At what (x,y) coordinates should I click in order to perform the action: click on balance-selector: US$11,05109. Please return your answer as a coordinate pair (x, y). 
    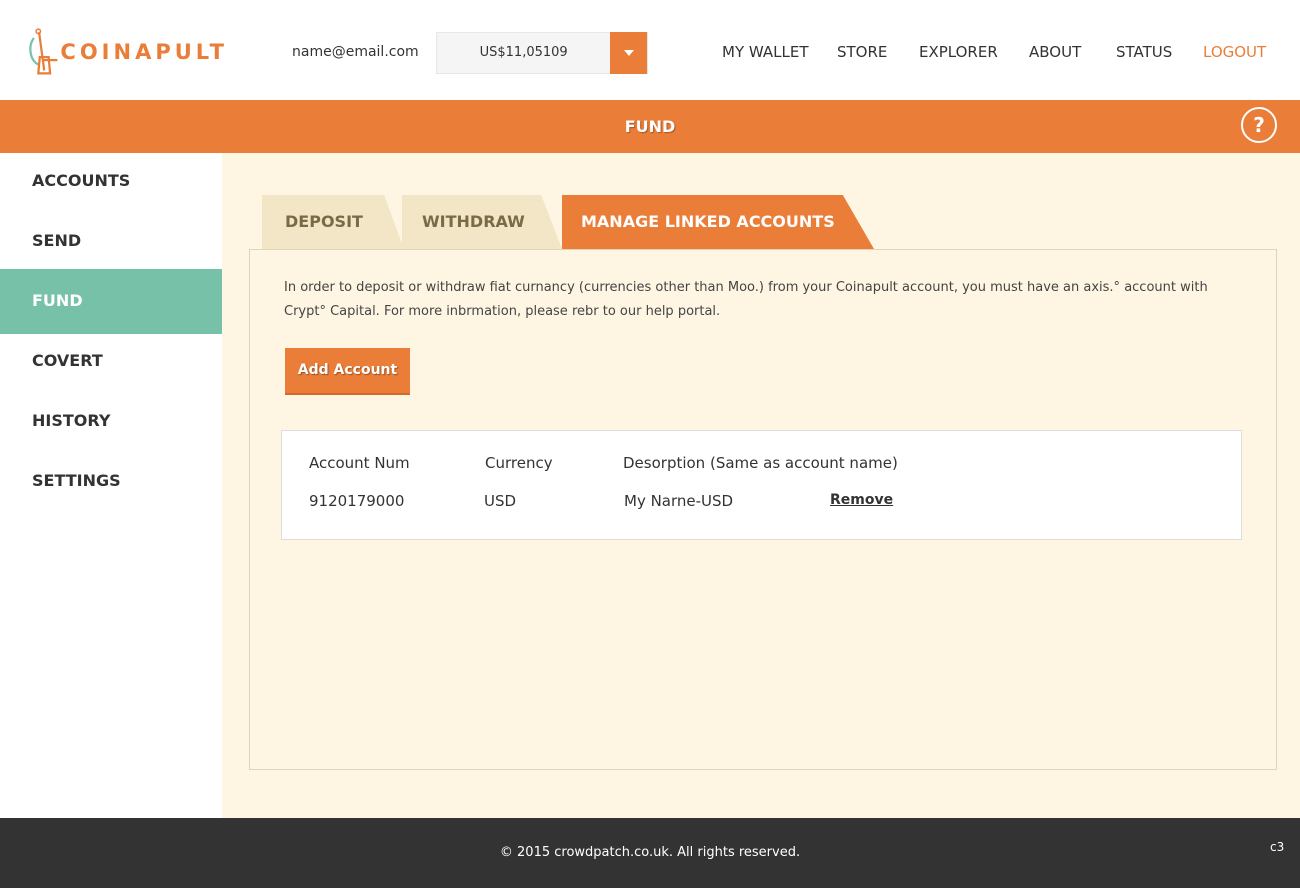
    Looking at the image, I should click on (542, 53).